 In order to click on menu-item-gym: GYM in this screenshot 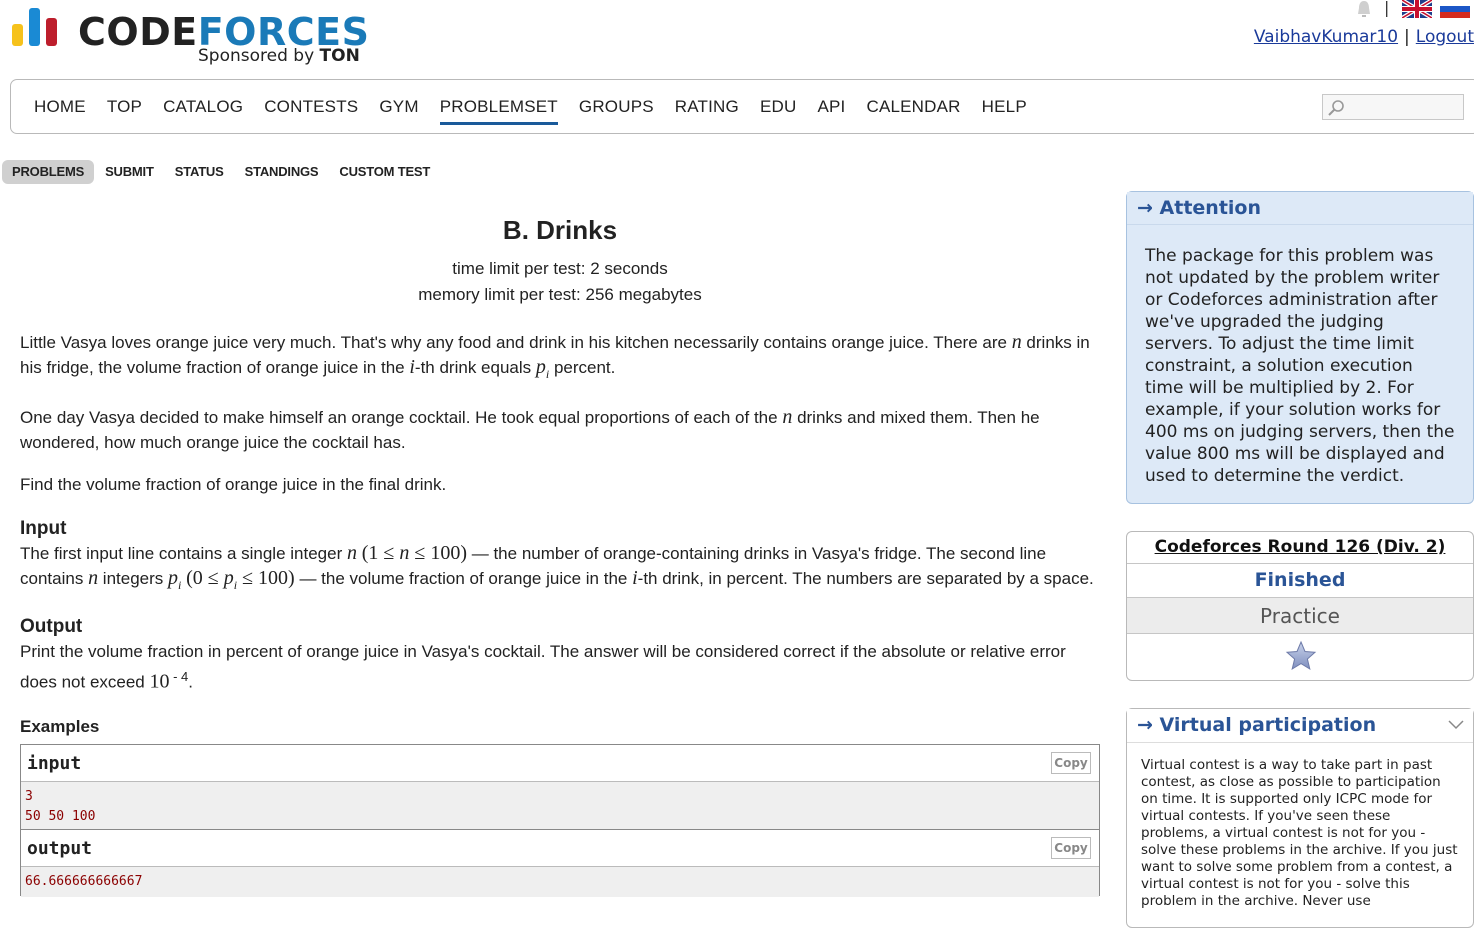, I will do `click(398, 111)`.